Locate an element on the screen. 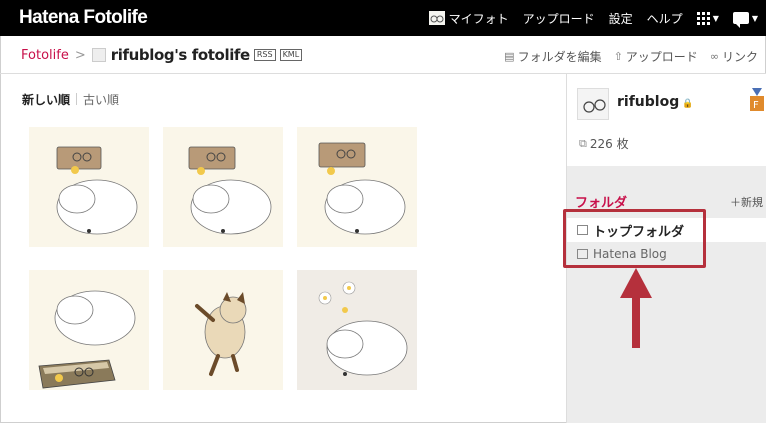 This screenshot has width=766, height=423. upload-label: アップロード is located at coordinates (661, 57).